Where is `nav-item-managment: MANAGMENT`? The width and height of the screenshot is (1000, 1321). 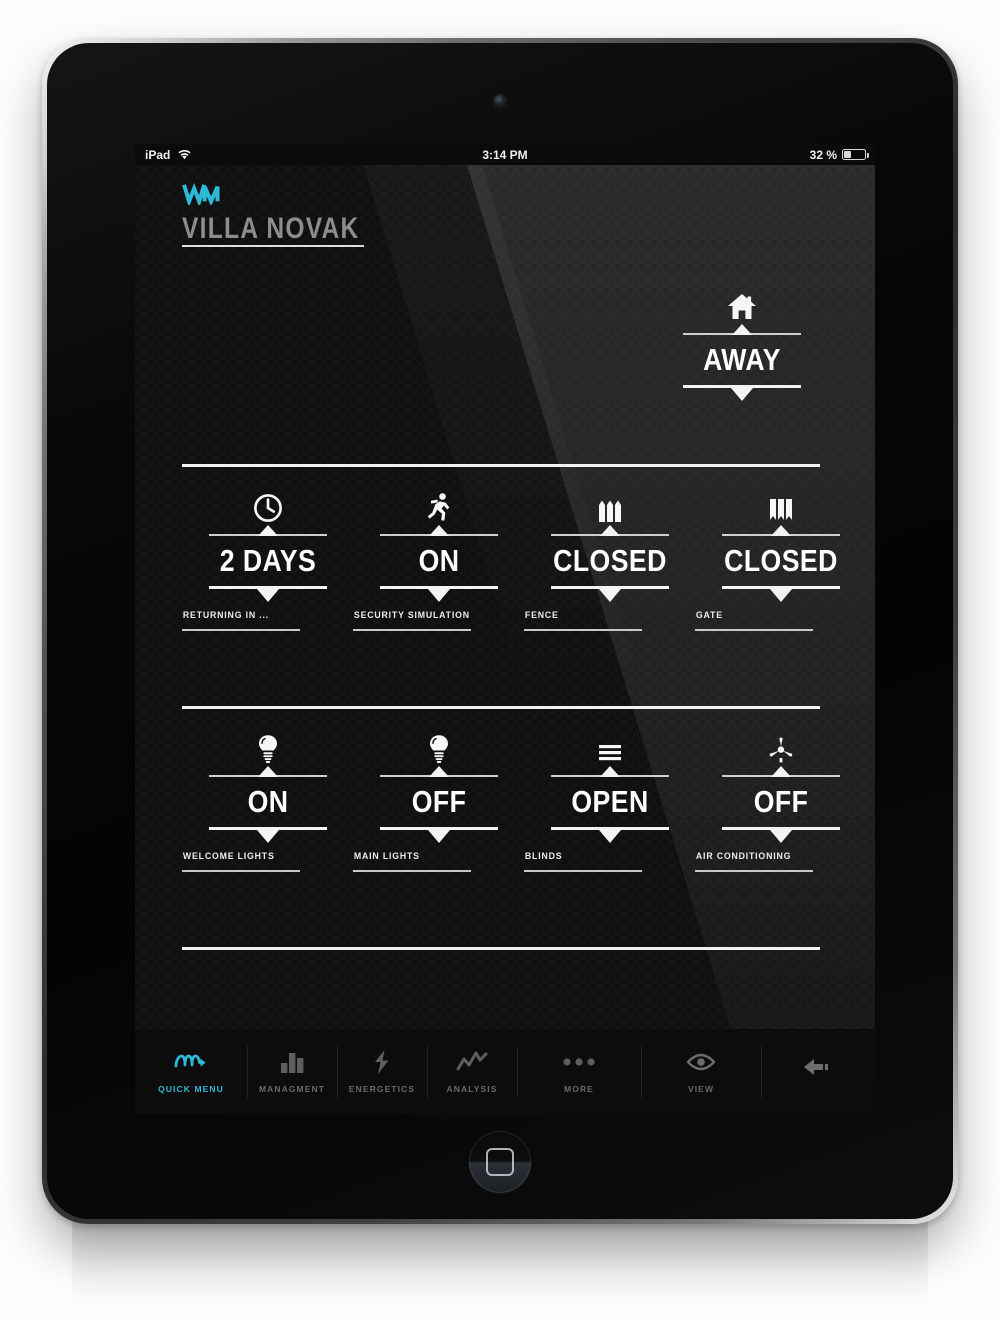 nav-item-managment: MANAGMENT is located at coordinates (292, 1072).